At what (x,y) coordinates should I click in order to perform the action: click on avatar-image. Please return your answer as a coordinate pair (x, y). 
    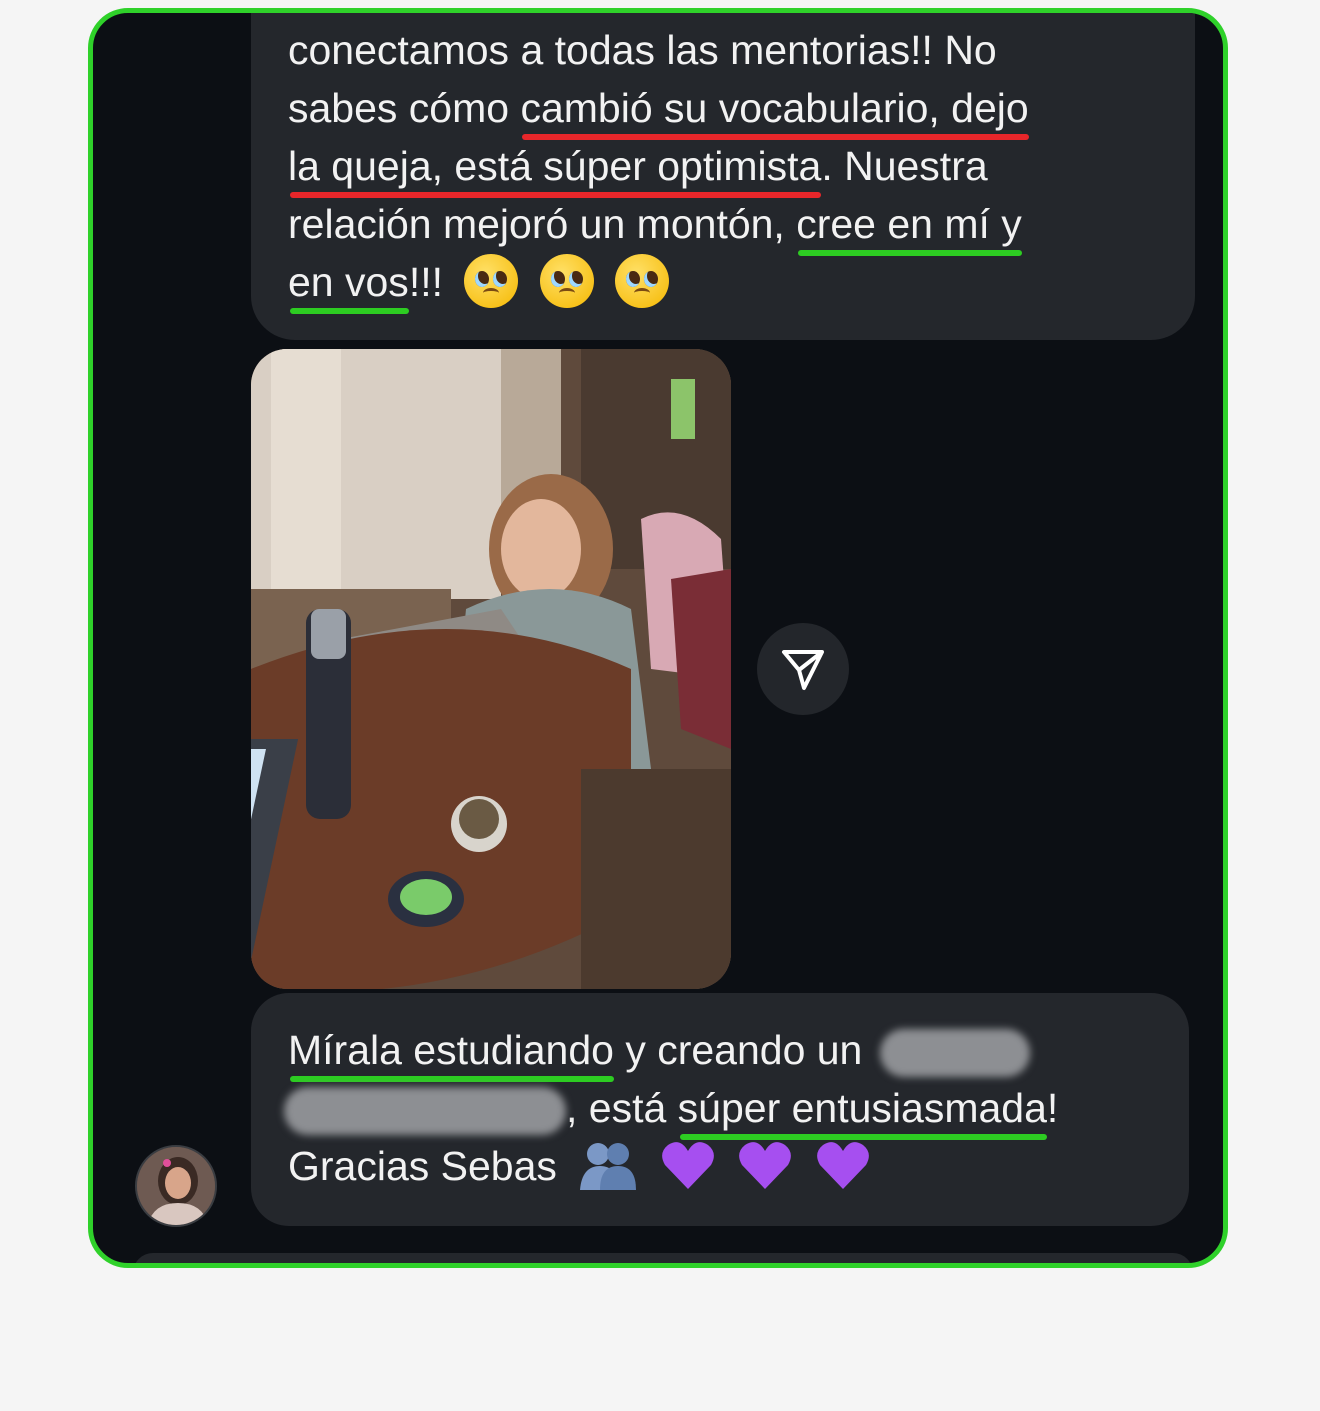
    Looking at the image, I should click on (176, 1186).